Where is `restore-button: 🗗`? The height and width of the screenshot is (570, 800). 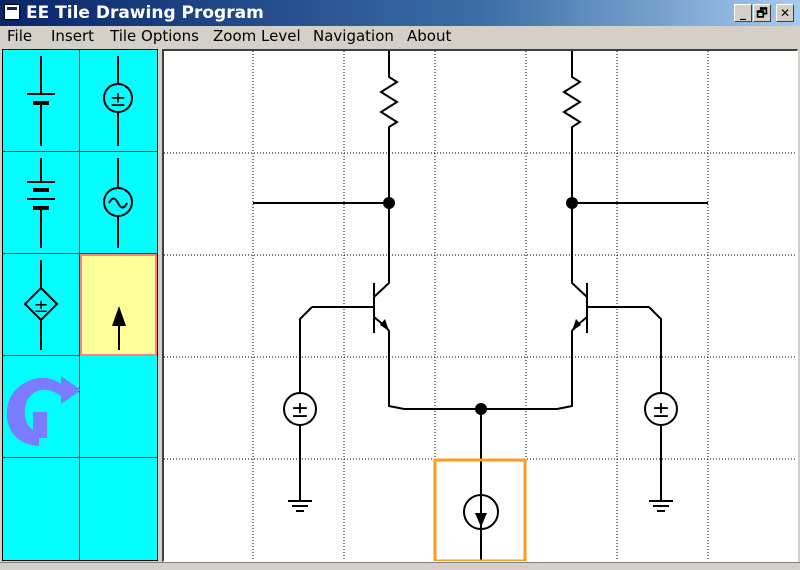 restore-button: 🗗 is located at coordinates (762, 13).